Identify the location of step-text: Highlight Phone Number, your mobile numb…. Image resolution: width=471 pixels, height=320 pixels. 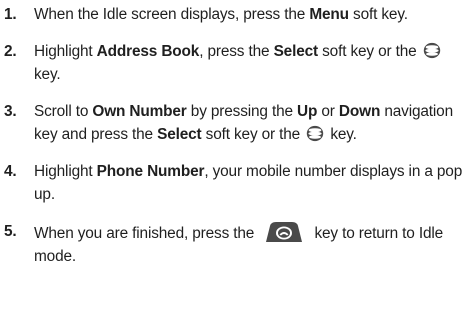
(249, 183).